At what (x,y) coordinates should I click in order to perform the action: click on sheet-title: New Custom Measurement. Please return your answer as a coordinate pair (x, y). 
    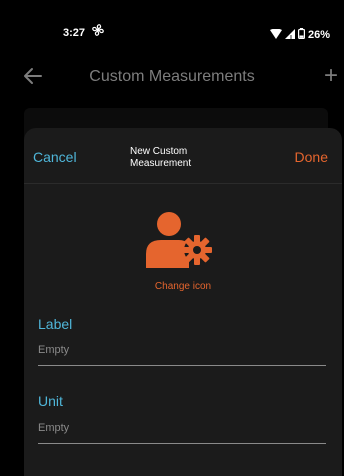
    Looking at the image, I should click on (161, 157).